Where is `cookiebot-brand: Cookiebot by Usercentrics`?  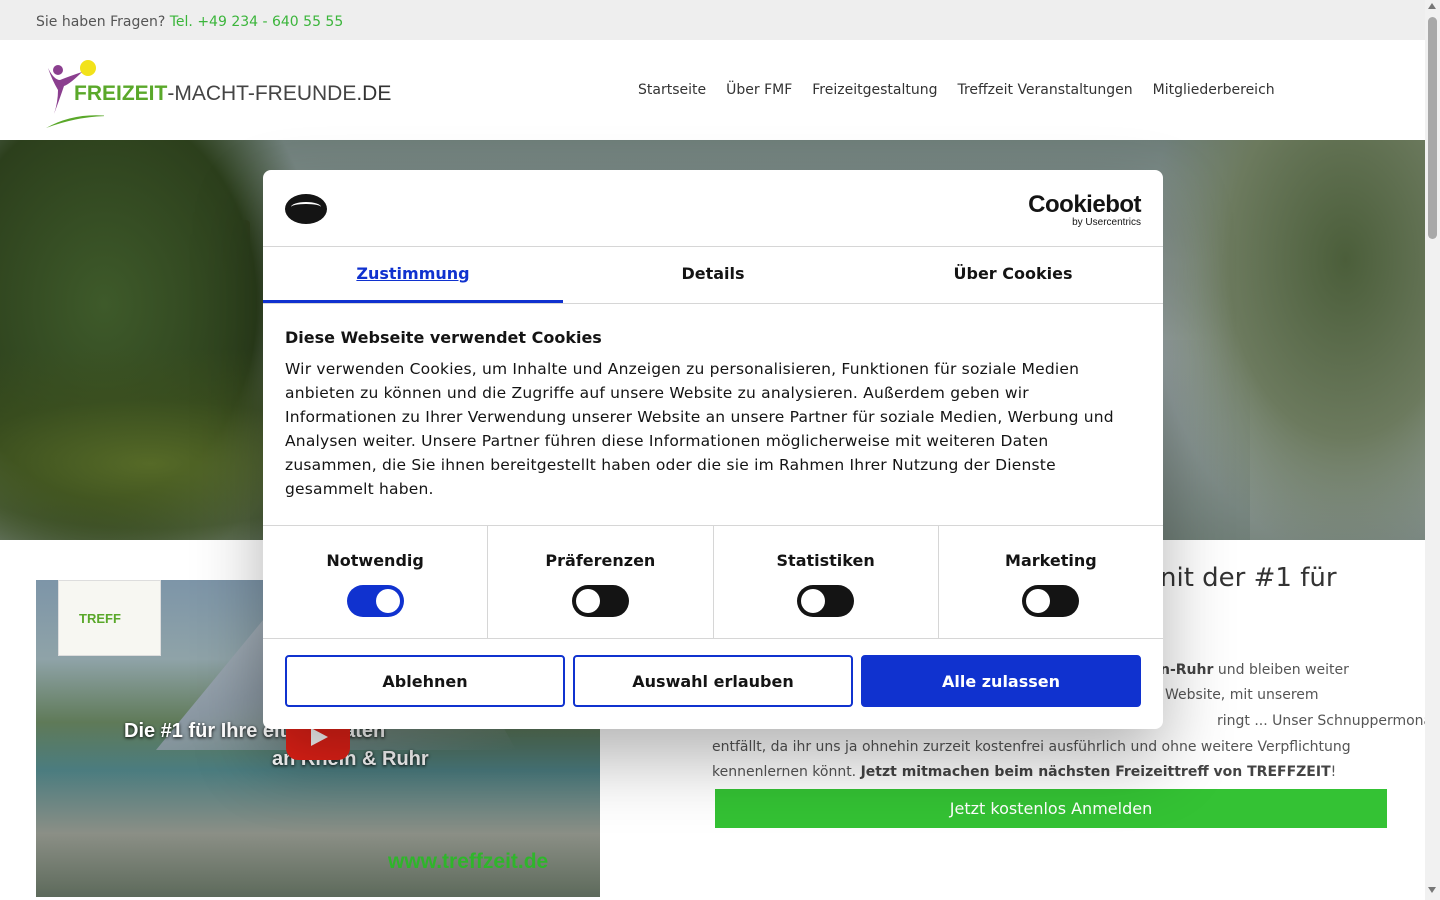 cookiebot-brand: Cookiebot by Usercentrics is located at coordinates (1084, 210).